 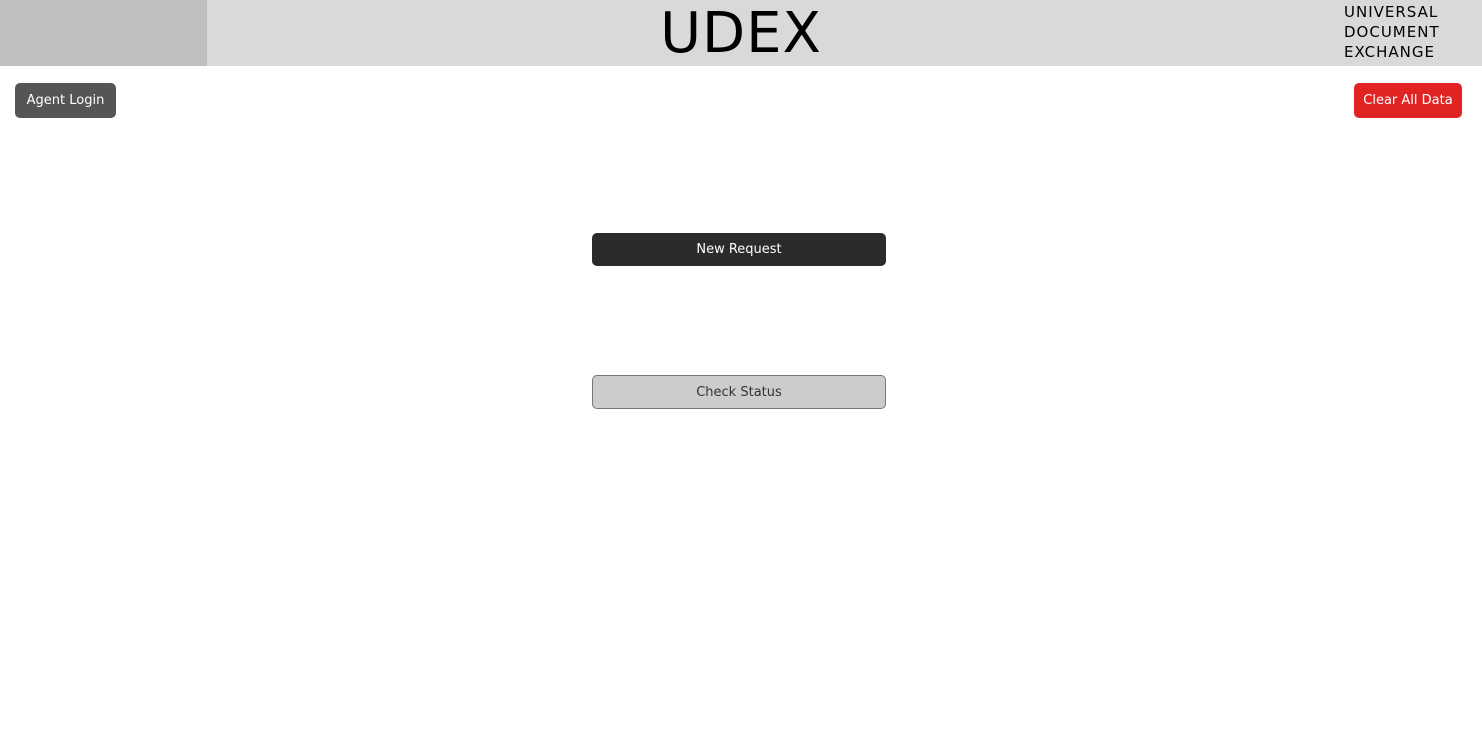 I want to click on tagline-line-1: UNIVERSAL, so click(x=1391, y=12).